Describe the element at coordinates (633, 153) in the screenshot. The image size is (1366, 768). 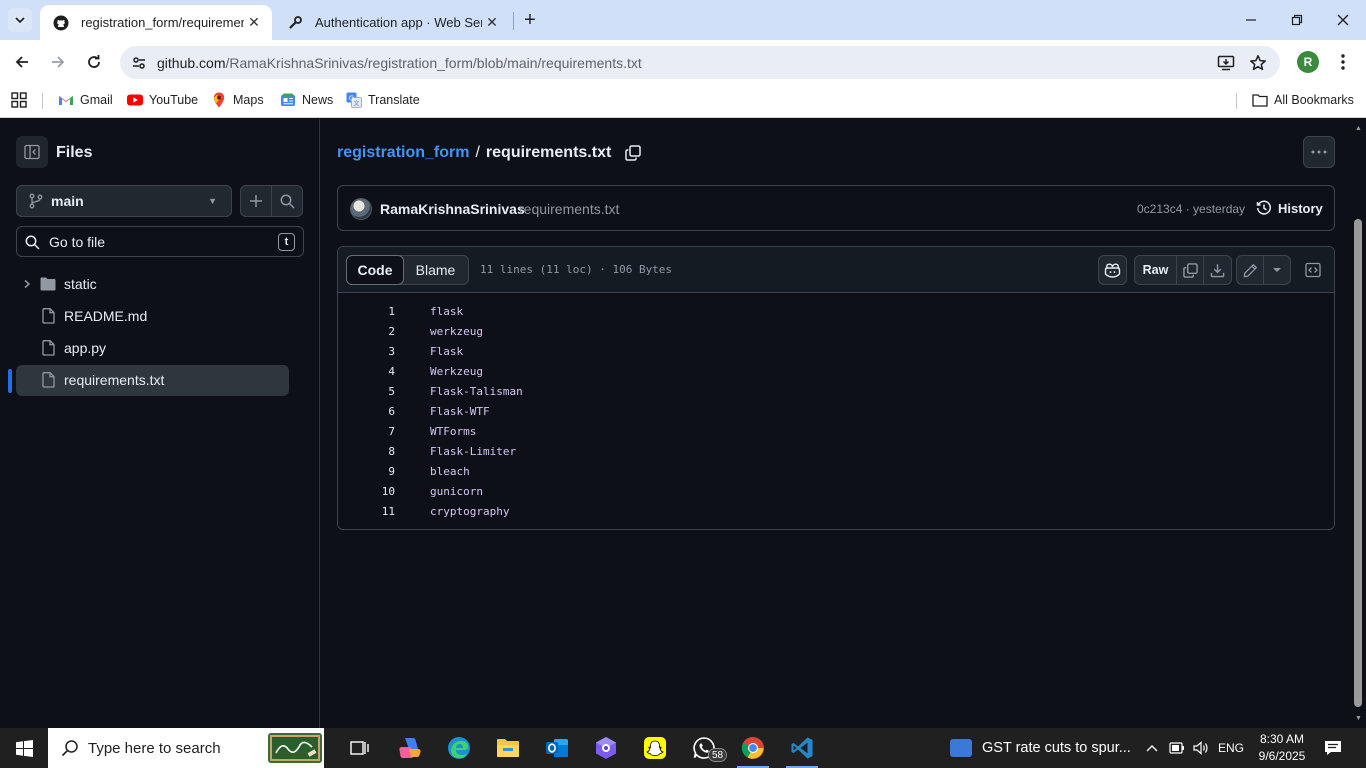
I see `copy-path-icon` at that location.